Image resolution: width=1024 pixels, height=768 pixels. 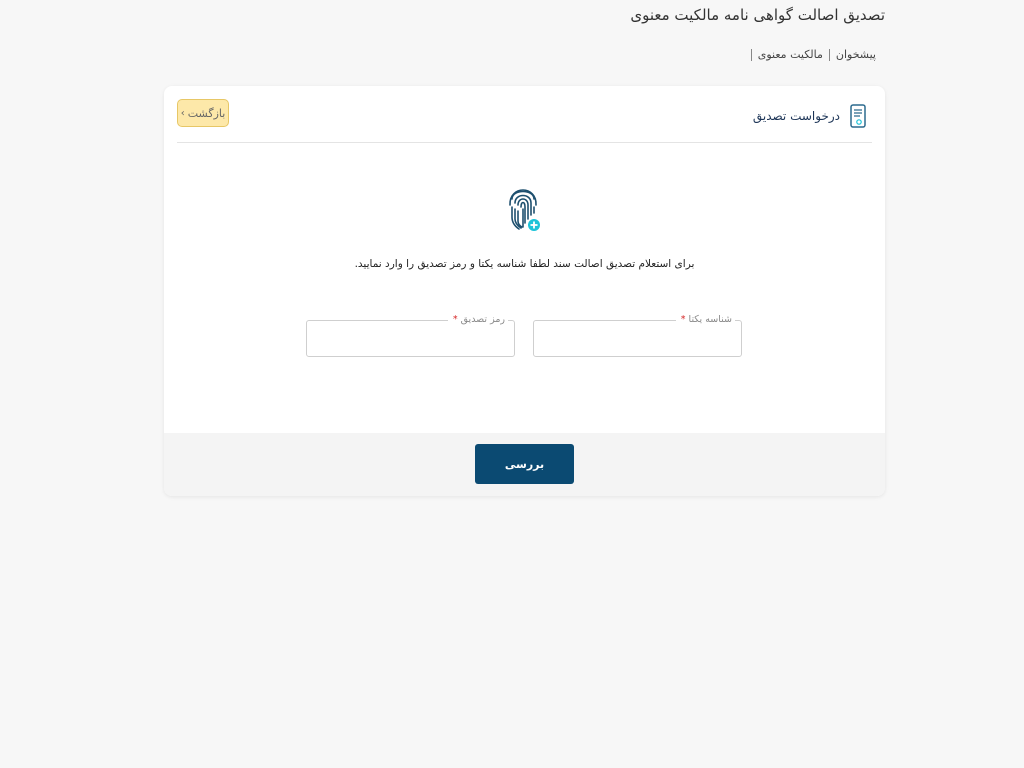 I want to click on card-footer: بررسی, so click(x=524, y=464).